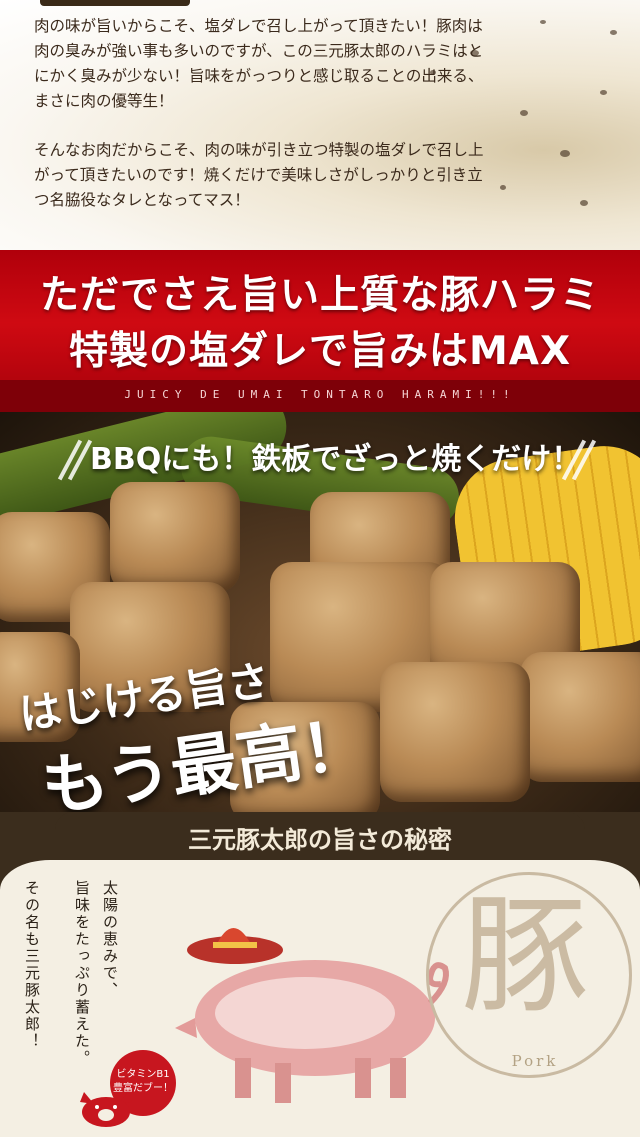  What do you see at coordinates (82, 973) in the screenshot?
I see `vertical-text-2: 旨味をたっぷり蓄えた。` at bounding box center [82, 973].